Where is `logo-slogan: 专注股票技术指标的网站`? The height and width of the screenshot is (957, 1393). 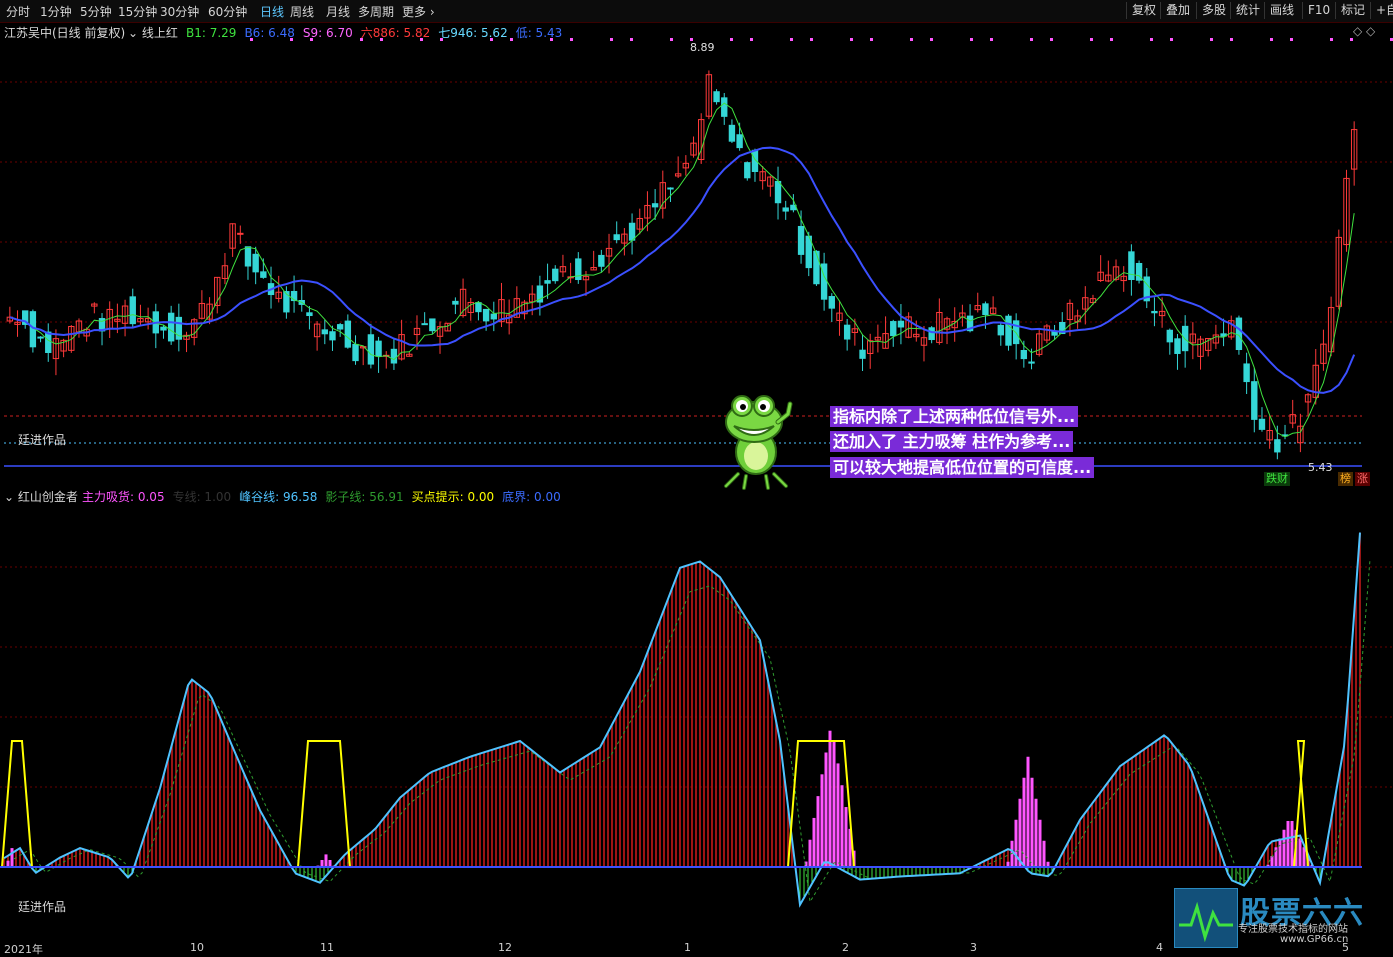
logo-slogan: 专注股票技术指标的网站 is located at coordinates (1293, 929).